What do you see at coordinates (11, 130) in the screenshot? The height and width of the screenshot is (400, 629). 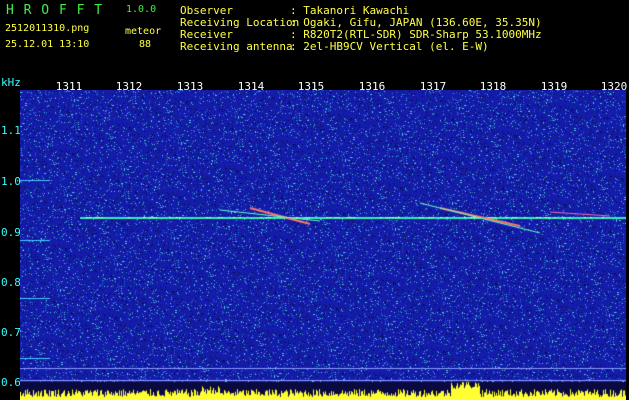 I see `y-tick-label: 1.1` at bounding box center [11, 130].